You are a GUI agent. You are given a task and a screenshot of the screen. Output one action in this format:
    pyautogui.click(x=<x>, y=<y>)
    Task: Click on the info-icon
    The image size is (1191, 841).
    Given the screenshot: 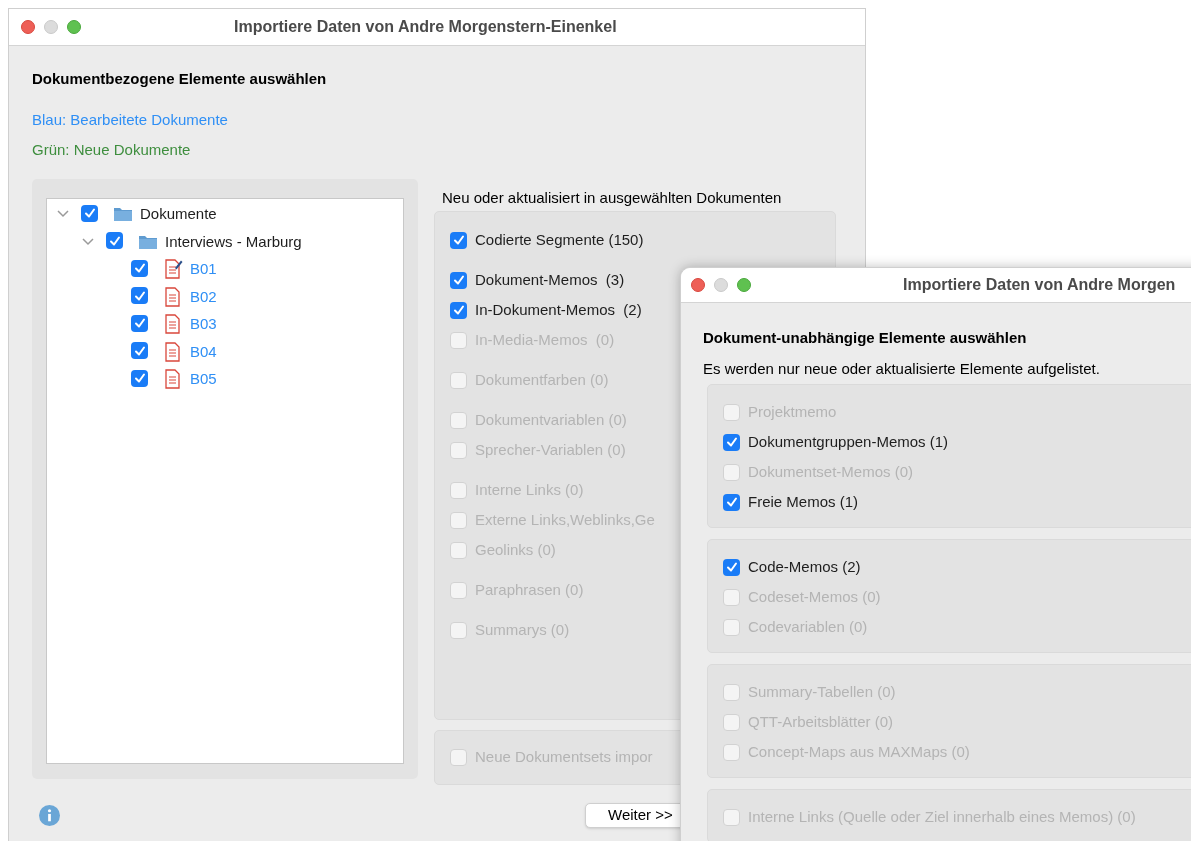 What is the action you would take?
    pyautogui.click(x=49, y=815)
    